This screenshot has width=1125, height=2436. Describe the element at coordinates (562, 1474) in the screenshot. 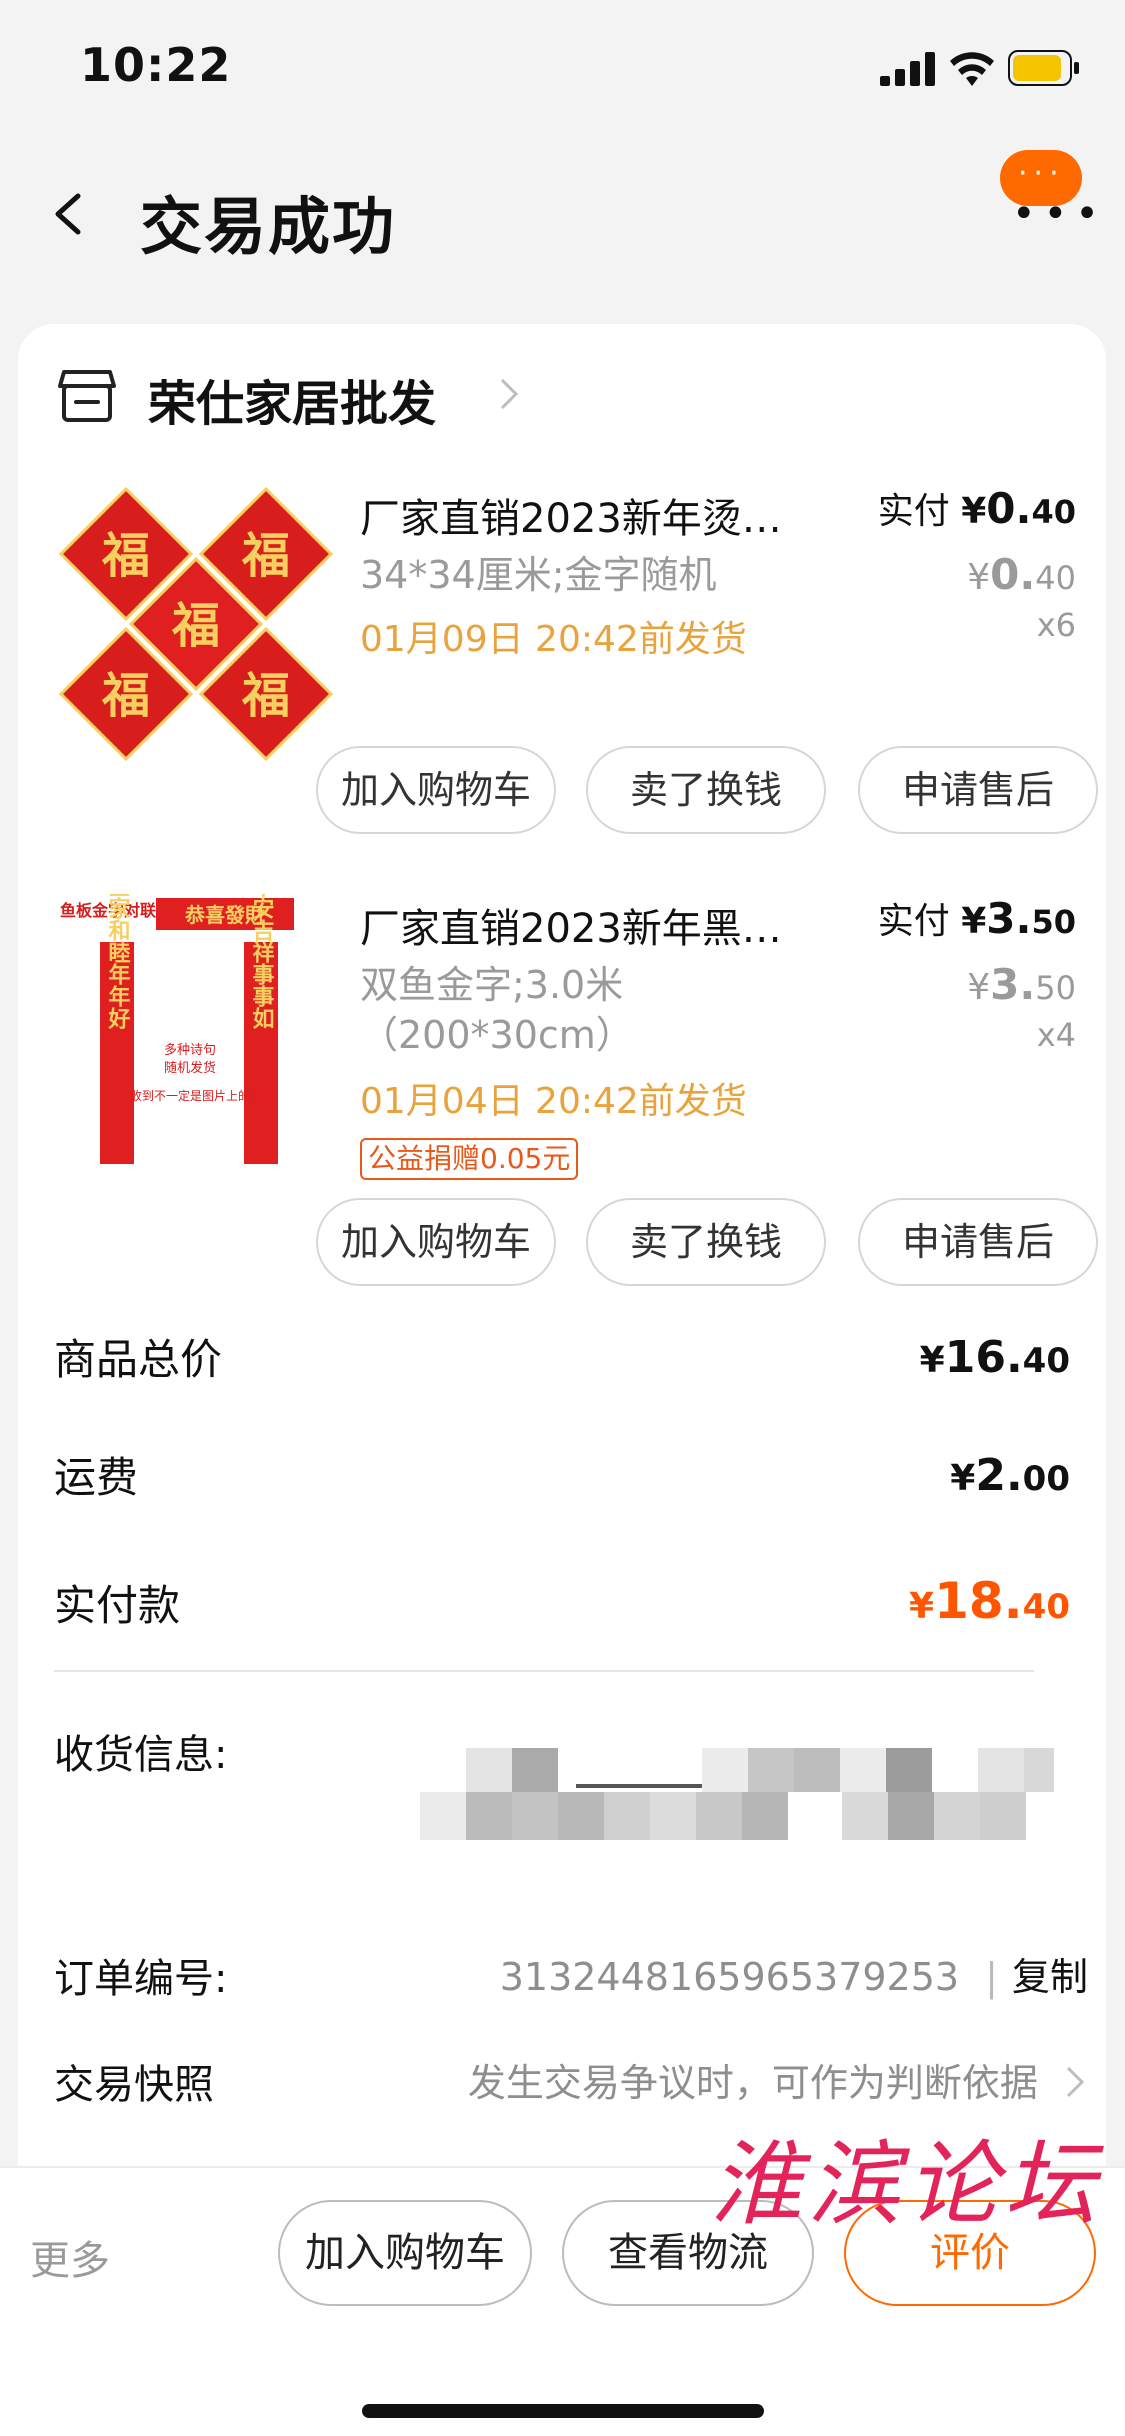

I see `shipping-row: 运费 ¥2.00` at that location.